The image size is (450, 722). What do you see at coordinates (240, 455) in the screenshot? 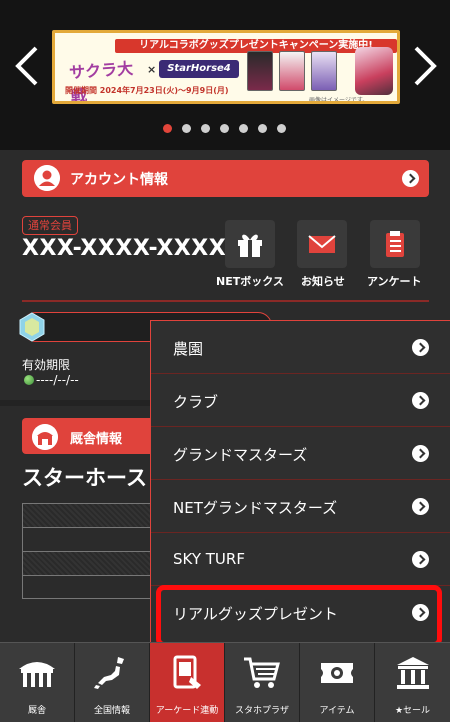
I see `menu-item-label: グランドマスターズ` at bounding box center [240, 455].